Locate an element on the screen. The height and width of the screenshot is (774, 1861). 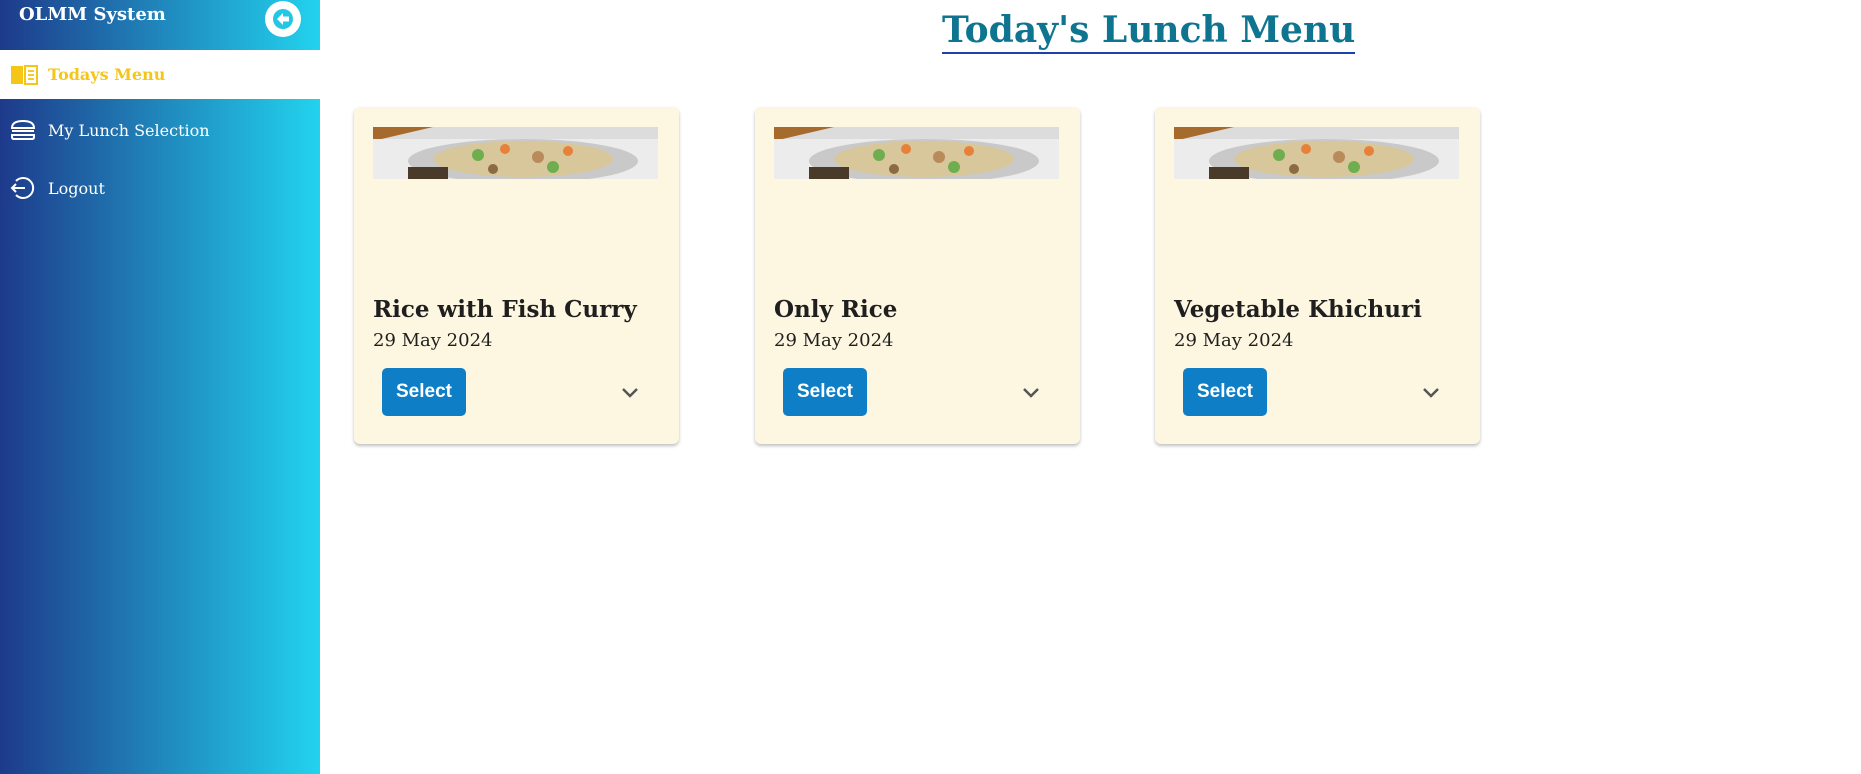
sidebar-nav: My Lunch Selection Logout is located at coordinates (160, 436).